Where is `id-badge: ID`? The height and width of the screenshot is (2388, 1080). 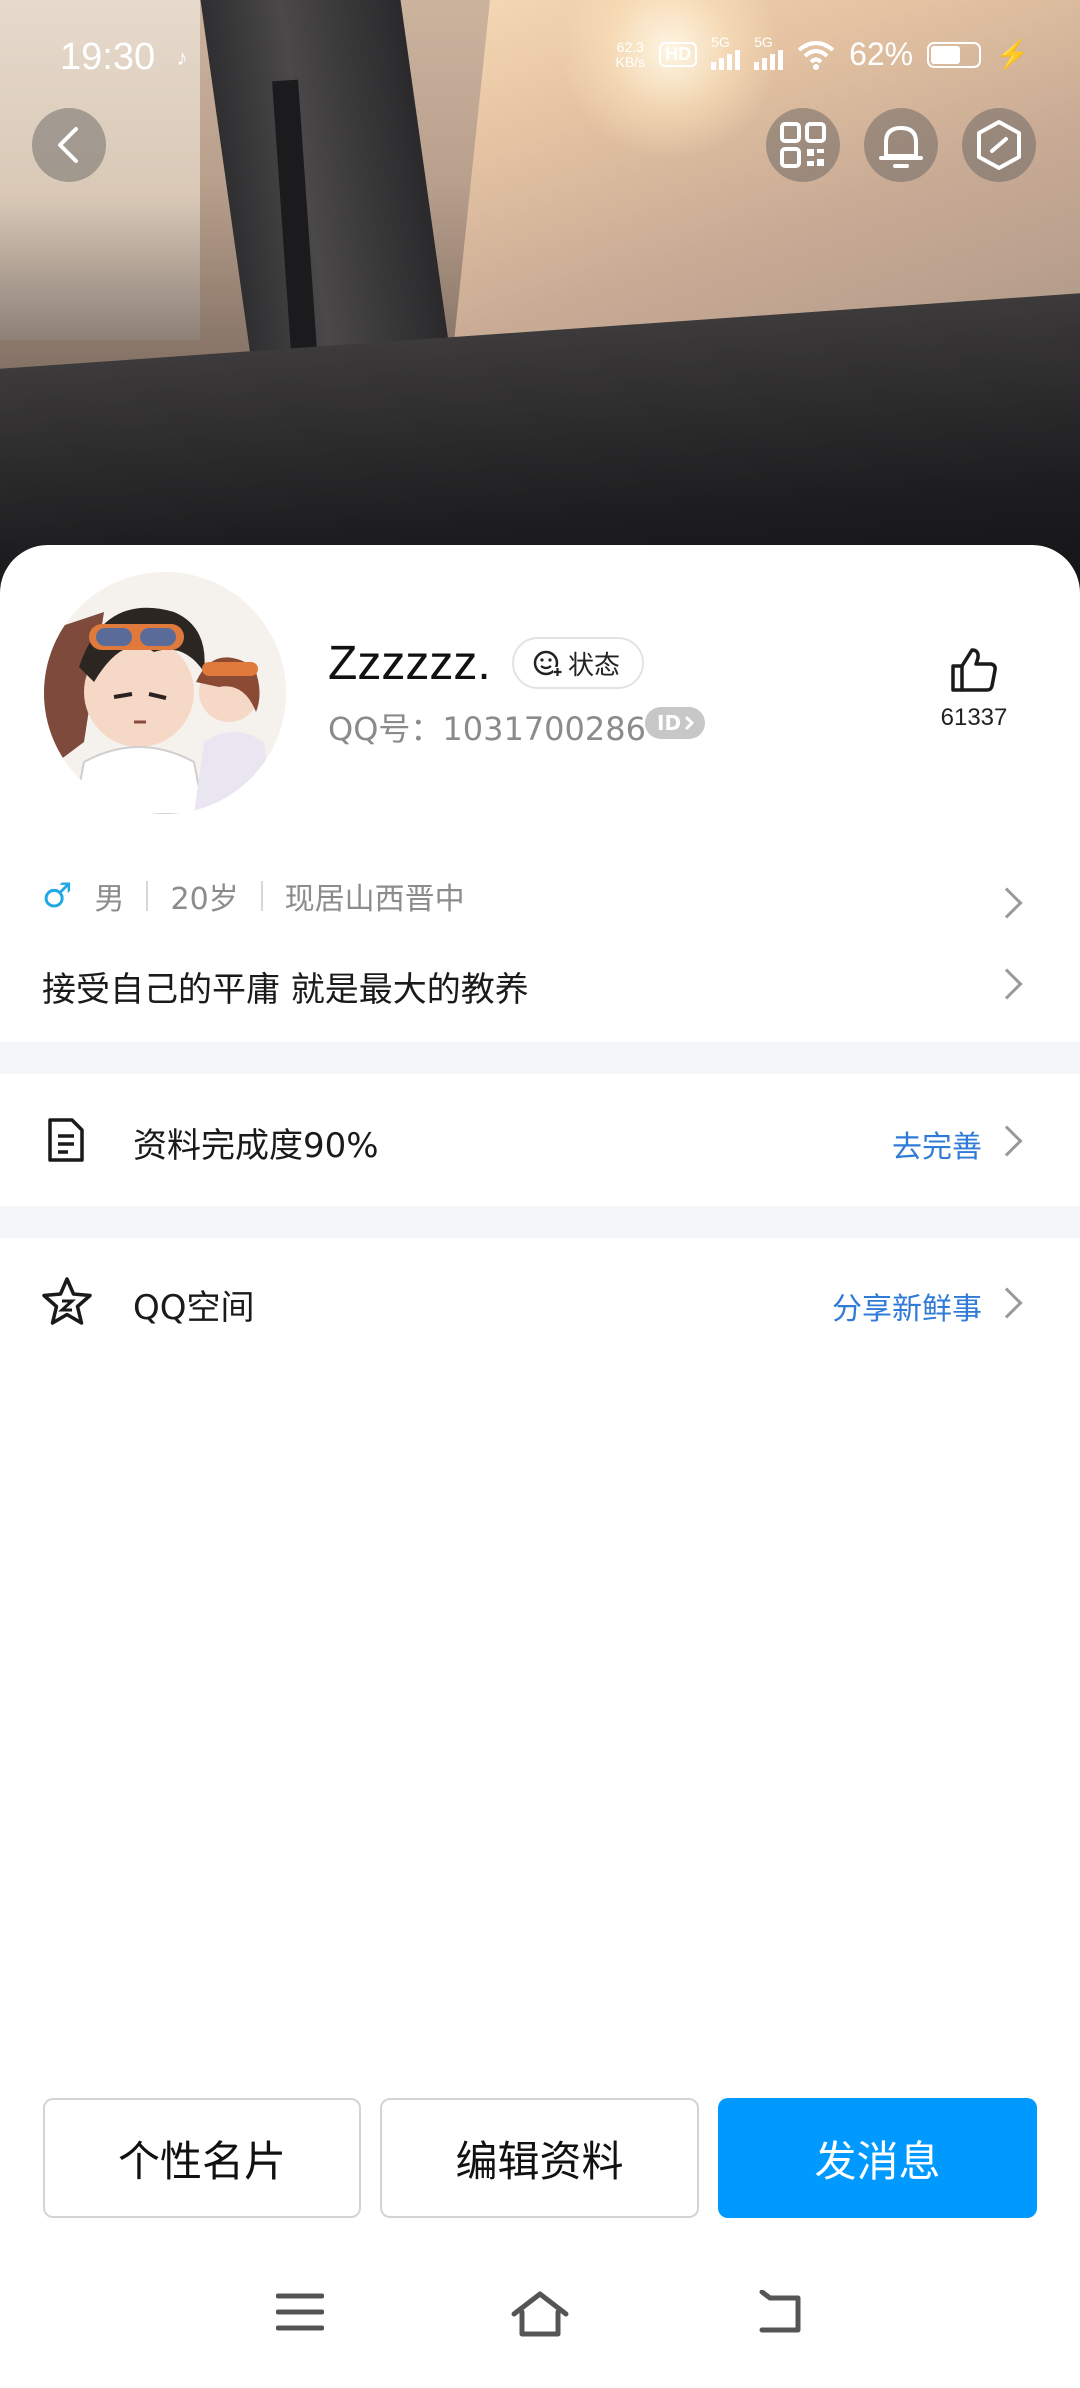 id-badge: ID is located at coordinates (675, 723).